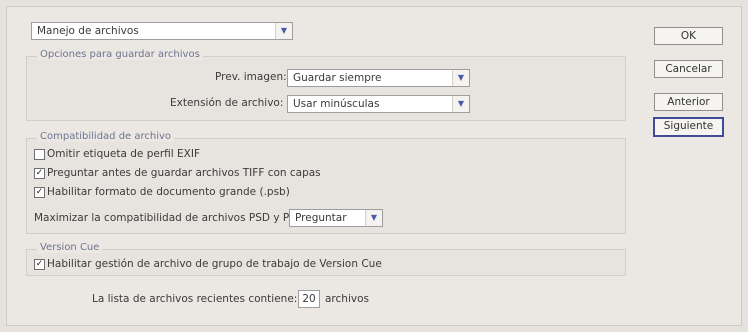 The width and height of the screenshot is (748, 332). I want to click on image-preview-value: Guardar siempre, so click(337, 78).